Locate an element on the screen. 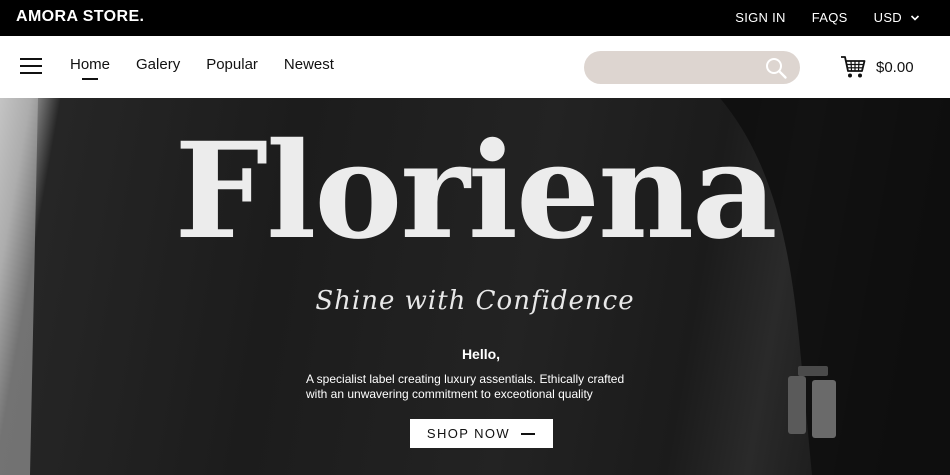 The width and height of the screenshot is (950, 475). arrow-right-icon is located at coordinates (528, 433).